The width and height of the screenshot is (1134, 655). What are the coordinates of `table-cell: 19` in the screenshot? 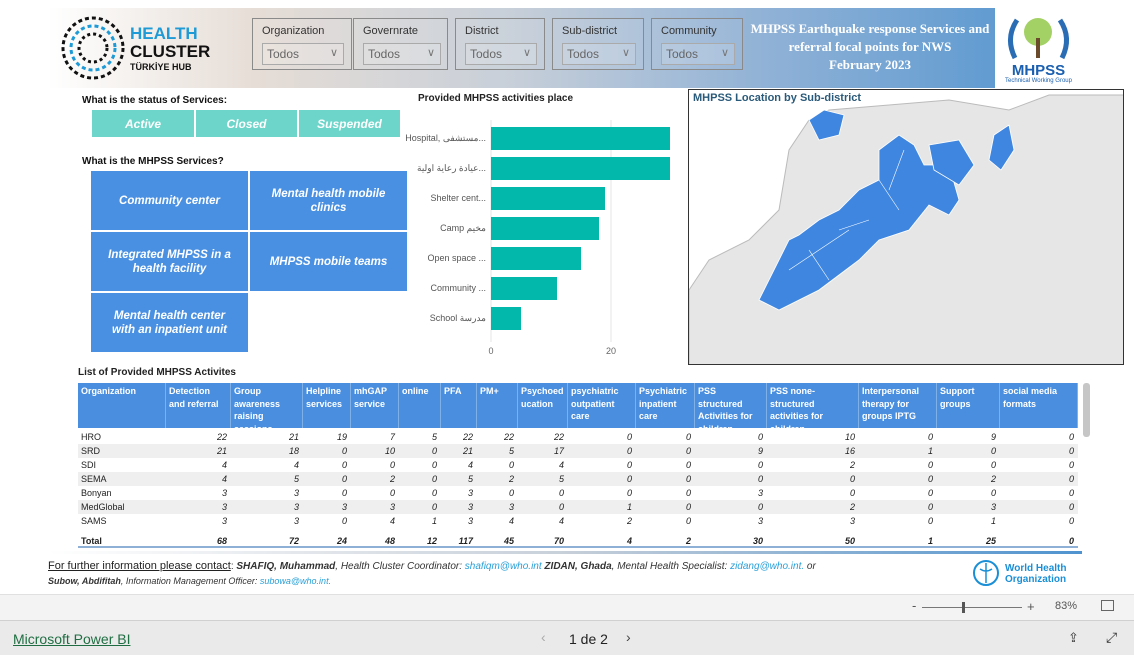 It's located at (341, 437).